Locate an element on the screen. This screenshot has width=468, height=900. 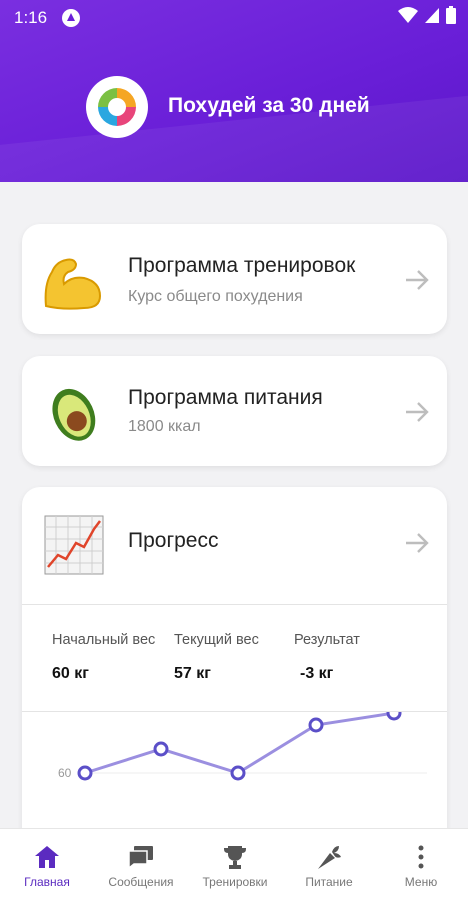
nav-label-home: Главная is located at coordinates (47, 882).